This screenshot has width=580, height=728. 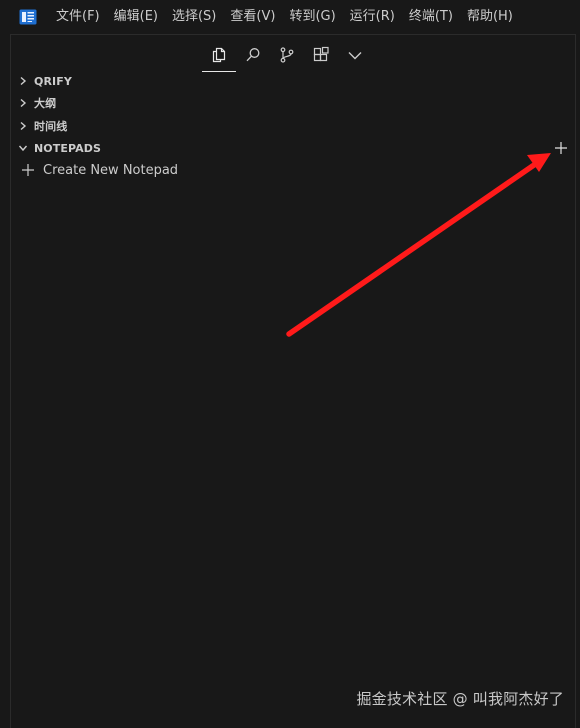 I want to click on section-title: 时间线, so click(x=51, y=126).